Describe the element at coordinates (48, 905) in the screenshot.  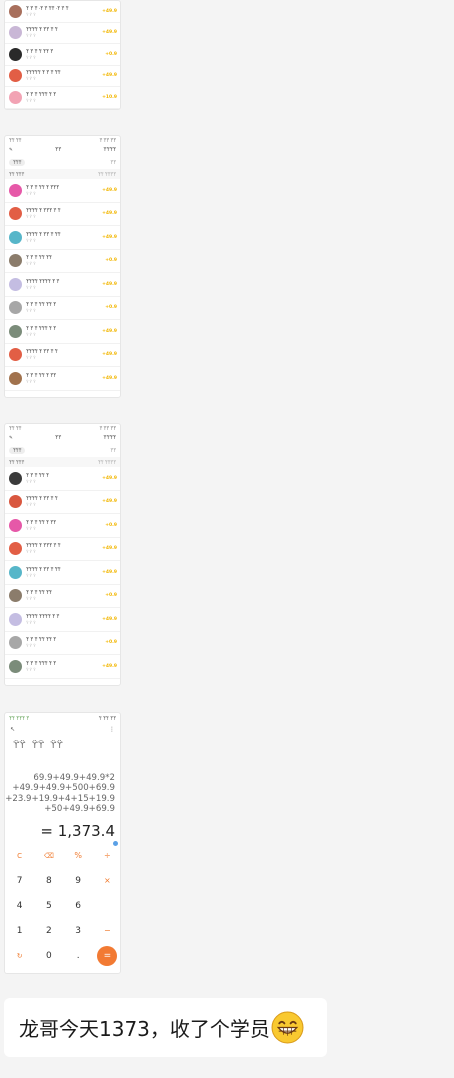
I see `calc-key: 5` at that location.